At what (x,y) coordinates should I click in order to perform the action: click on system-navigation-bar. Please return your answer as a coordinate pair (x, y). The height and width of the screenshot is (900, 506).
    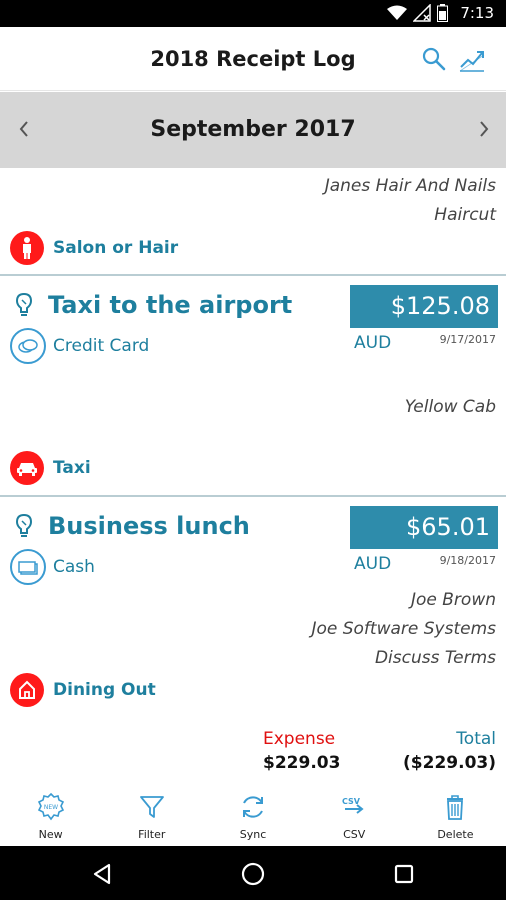
    Looking at the image, I should click on (253, 873).